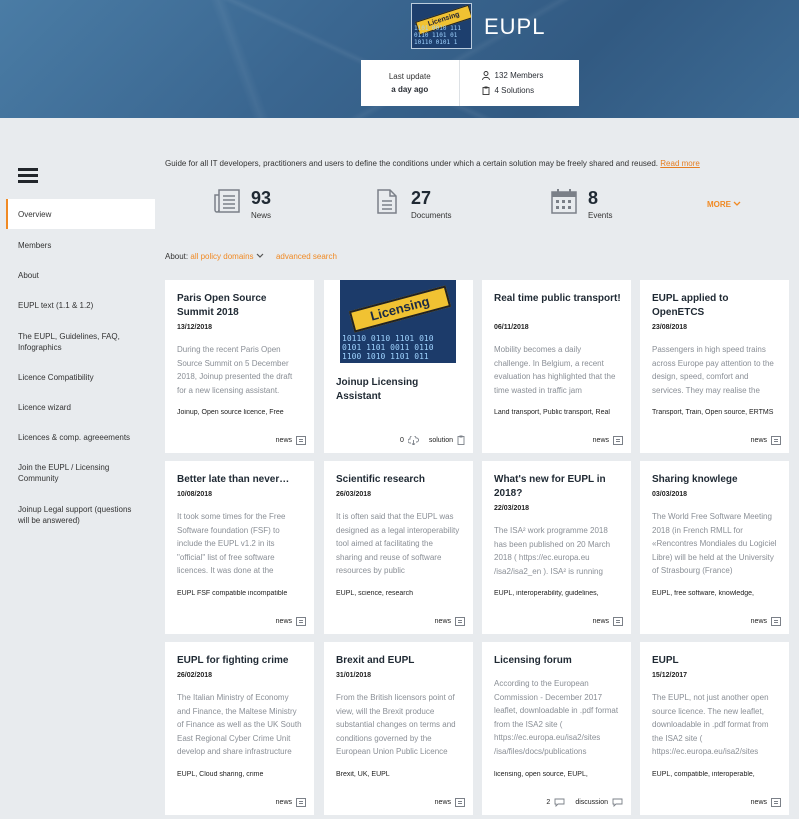  Describe the element at coordinates (240, 306) in the screenshot. I see `card-title: Paris Open Source Summit 2018` at that location.